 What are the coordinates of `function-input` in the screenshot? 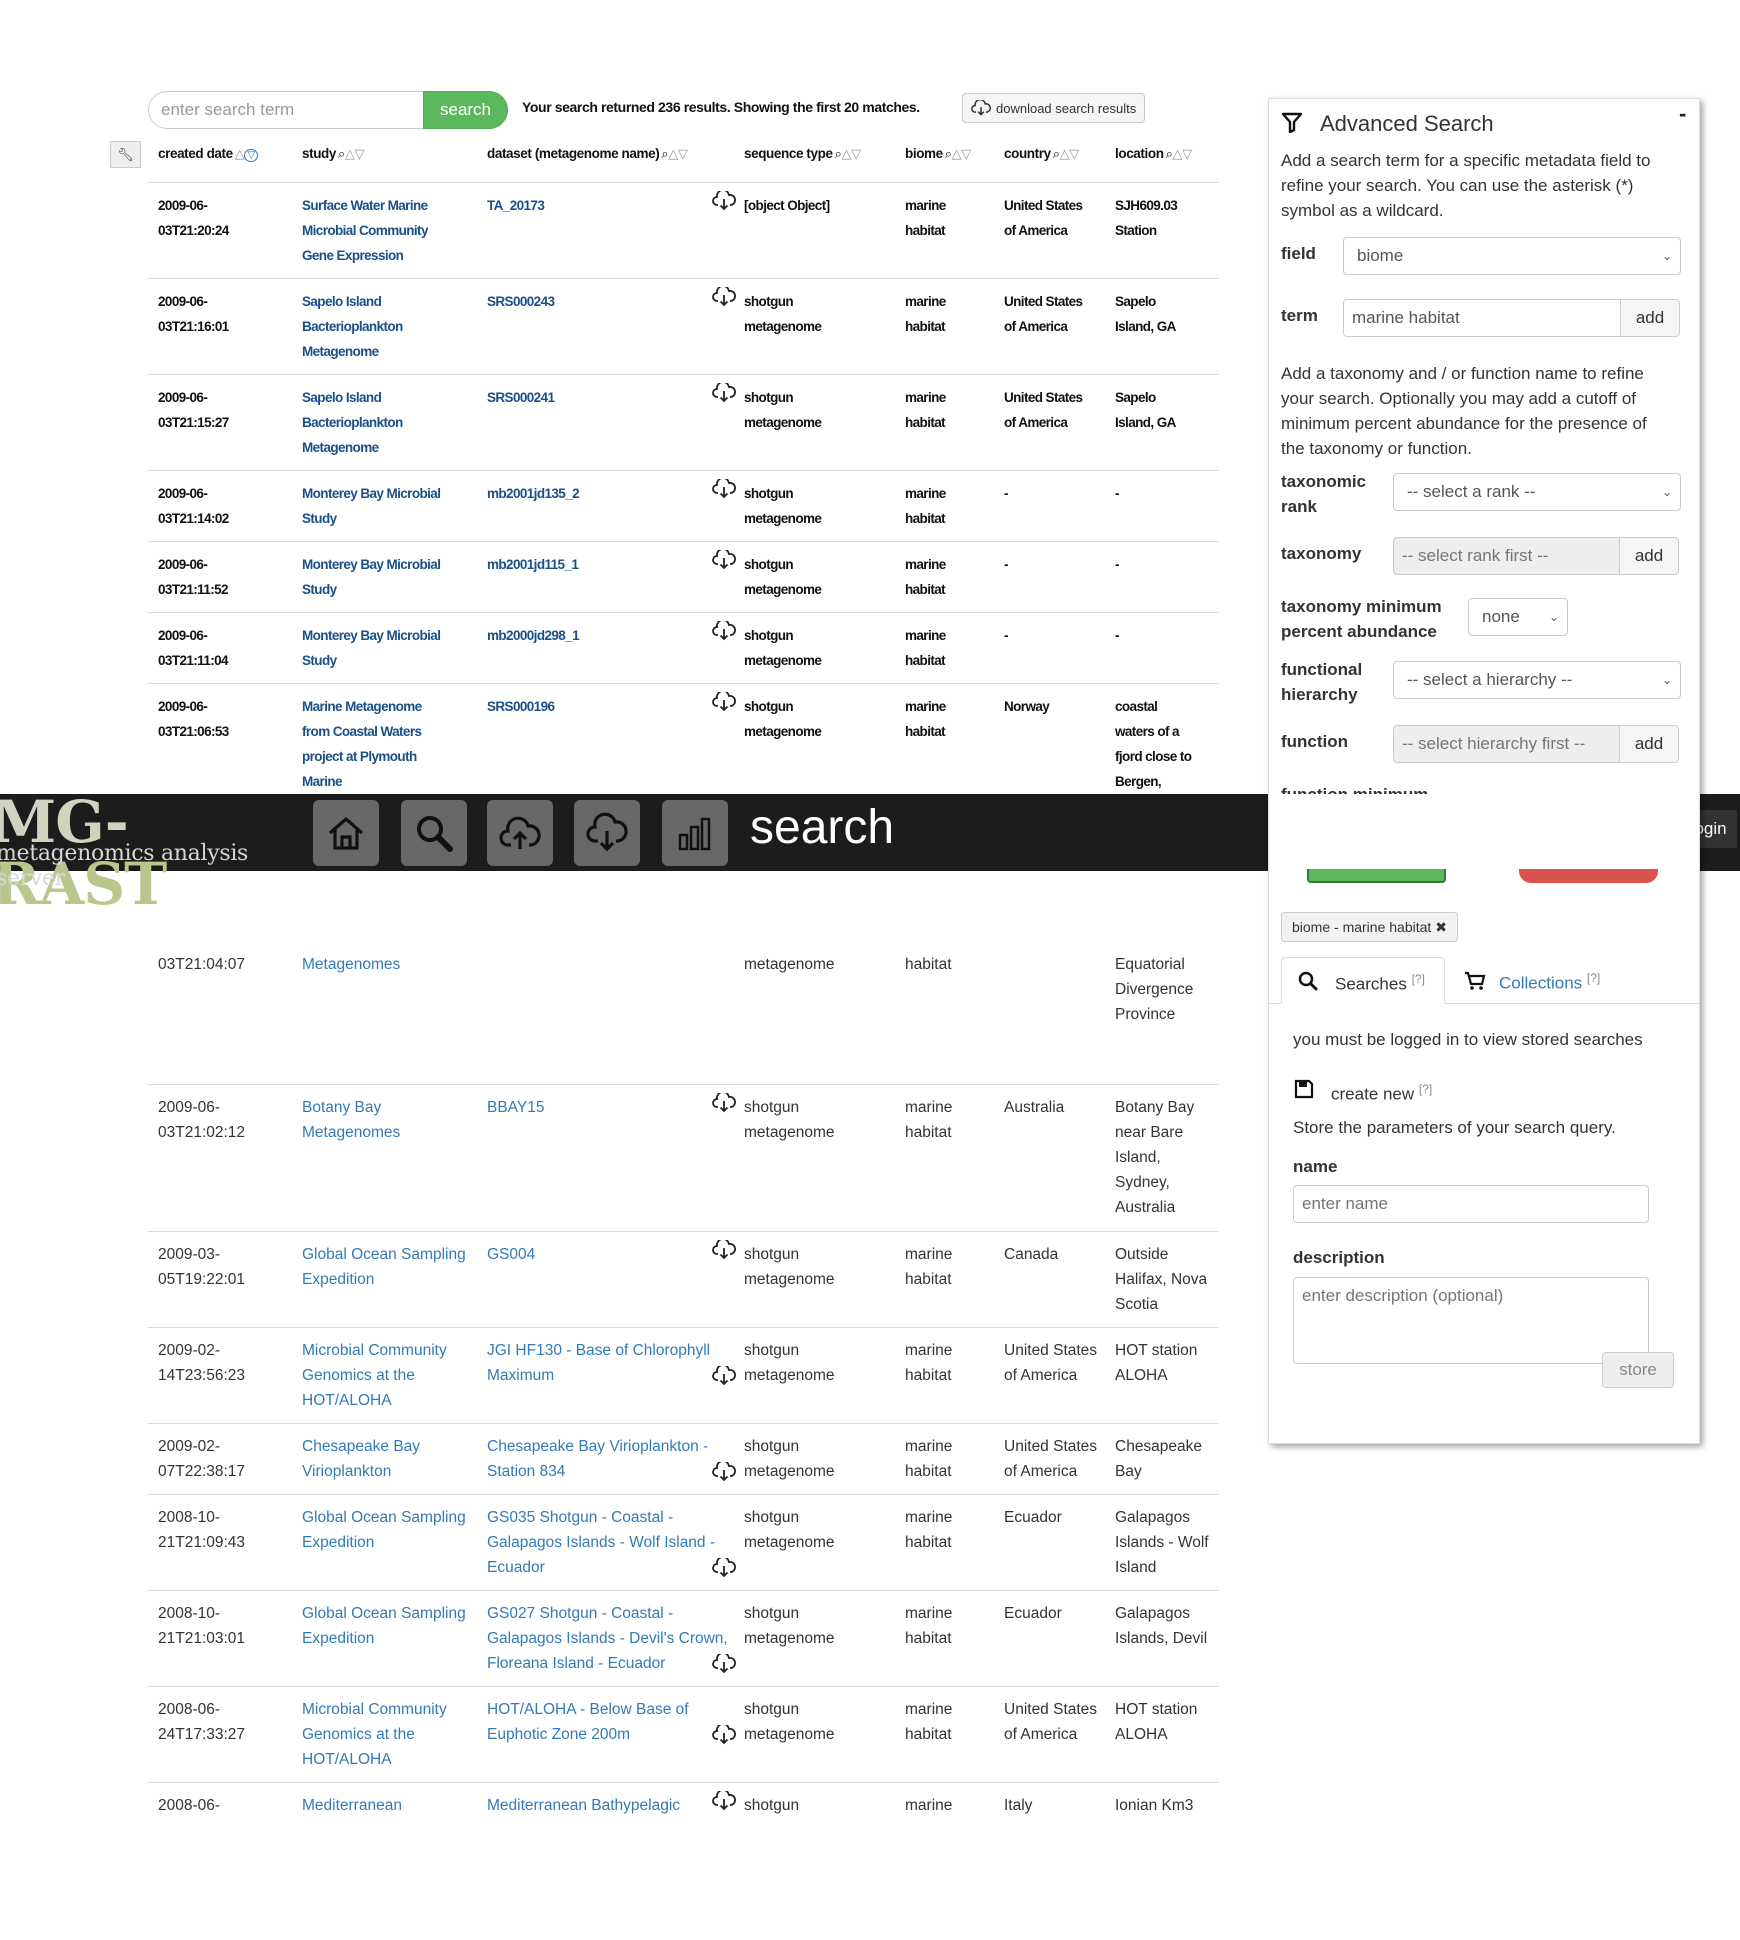 It's located at (1506, 744).